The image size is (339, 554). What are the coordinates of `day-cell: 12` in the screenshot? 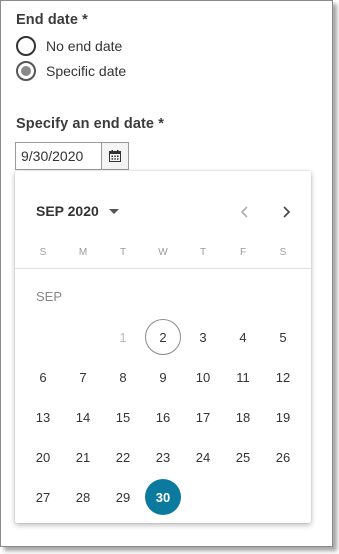 It's located at (283, 377).